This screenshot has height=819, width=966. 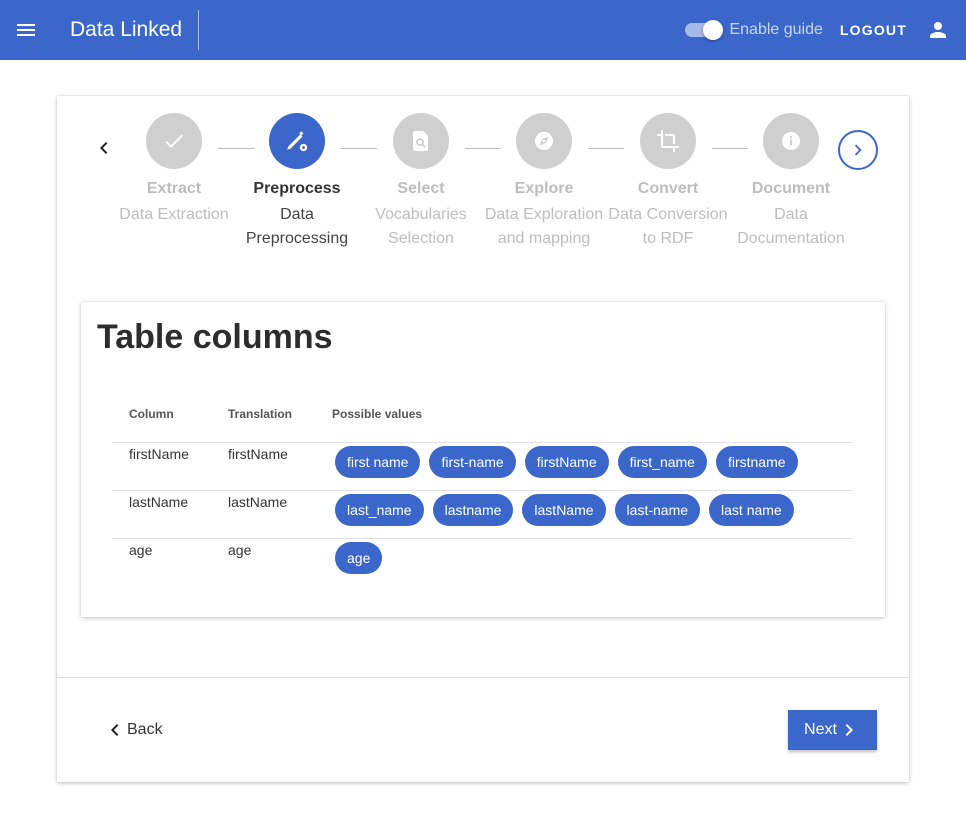 What do you see at coordinates (174, 170) in the screenshot?
I see `step-extract: Extract Data Extraction` at bounding box center [174, 170].